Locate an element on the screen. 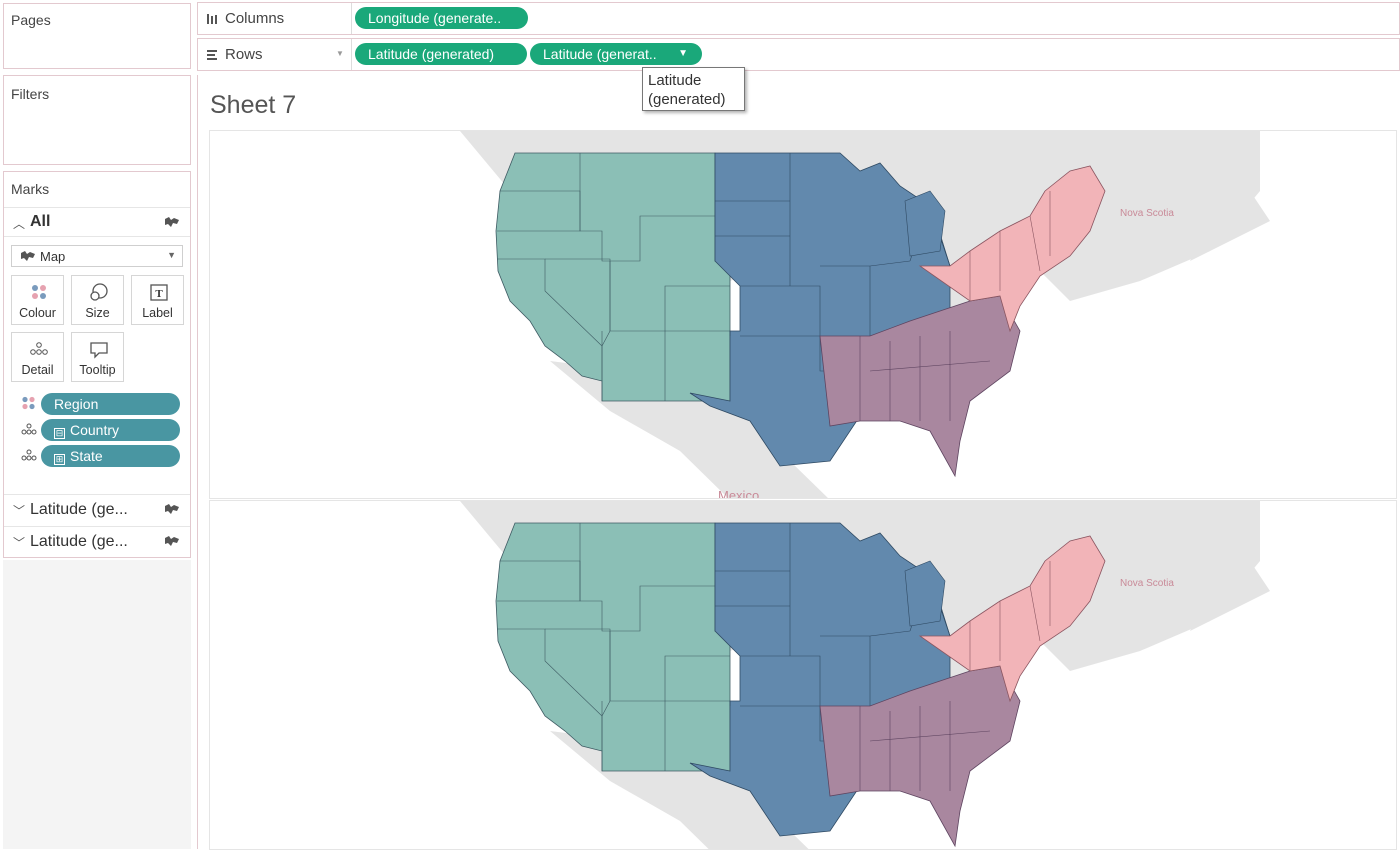 Image resolution: width=1400 pixels, height=850 pixels. label-button: T Label is located at coordinates (157, 300).